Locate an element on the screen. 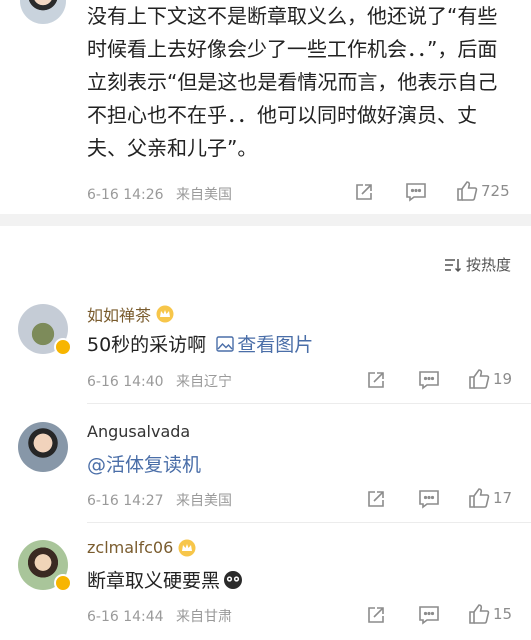 The height and width of the screenshot is (640, 531). comment-meta: 6-16 14:40 来自辽宁 is located at coordinates (160, 382).